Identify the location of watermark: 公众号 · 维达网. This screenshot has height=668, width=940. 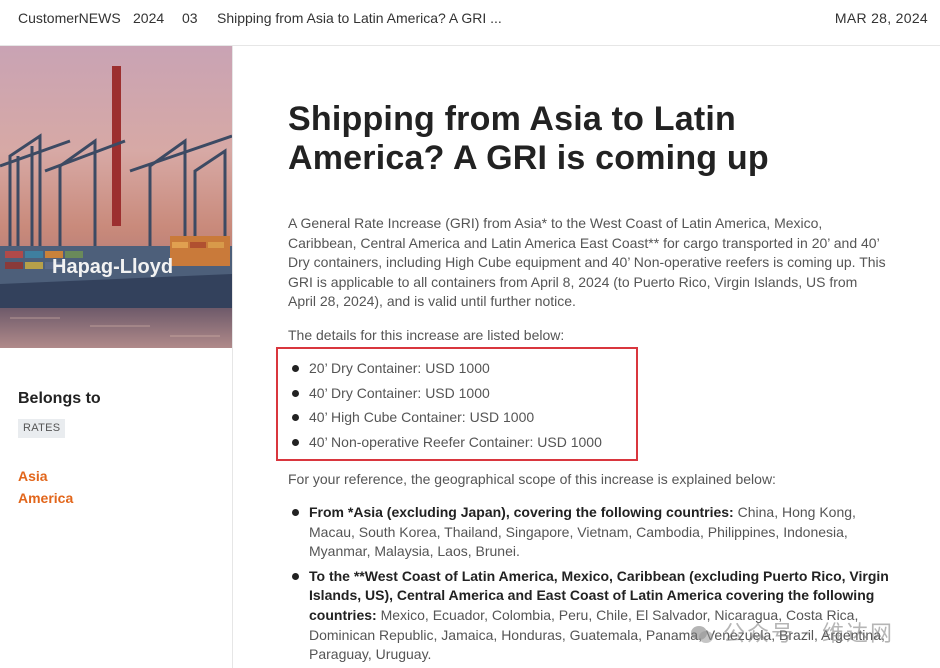
(792, 632).